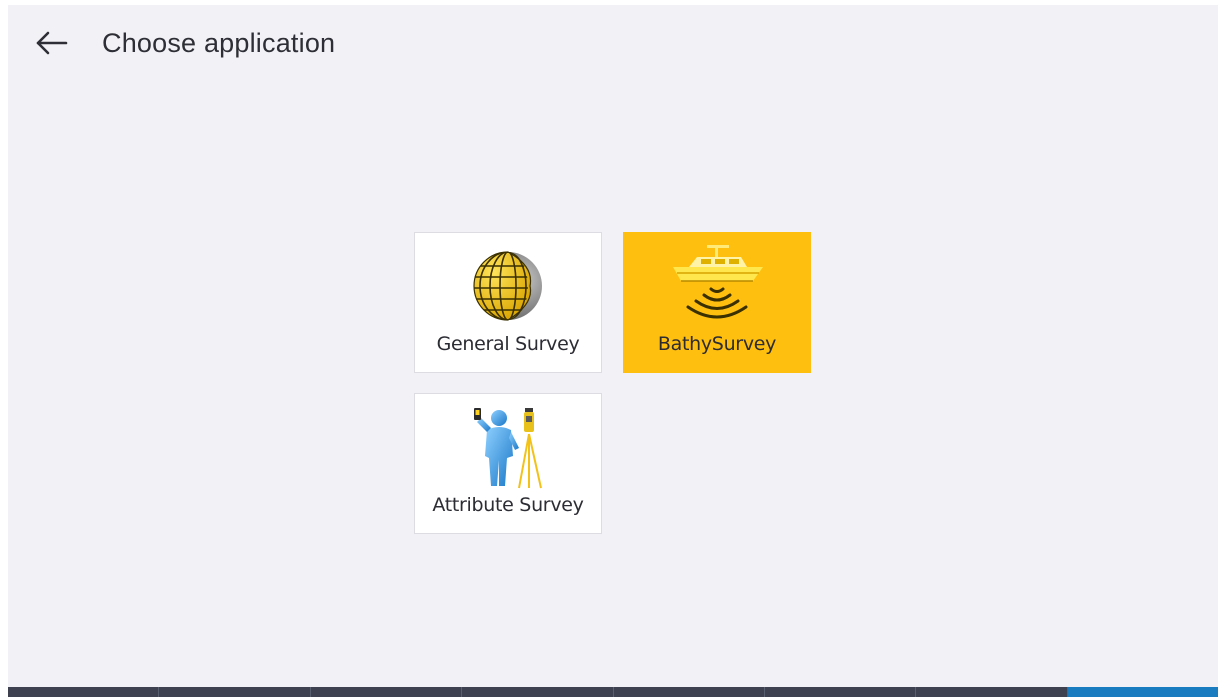  I want to click on bathysurvey-tile: BathySurvey, so click(717, 302).